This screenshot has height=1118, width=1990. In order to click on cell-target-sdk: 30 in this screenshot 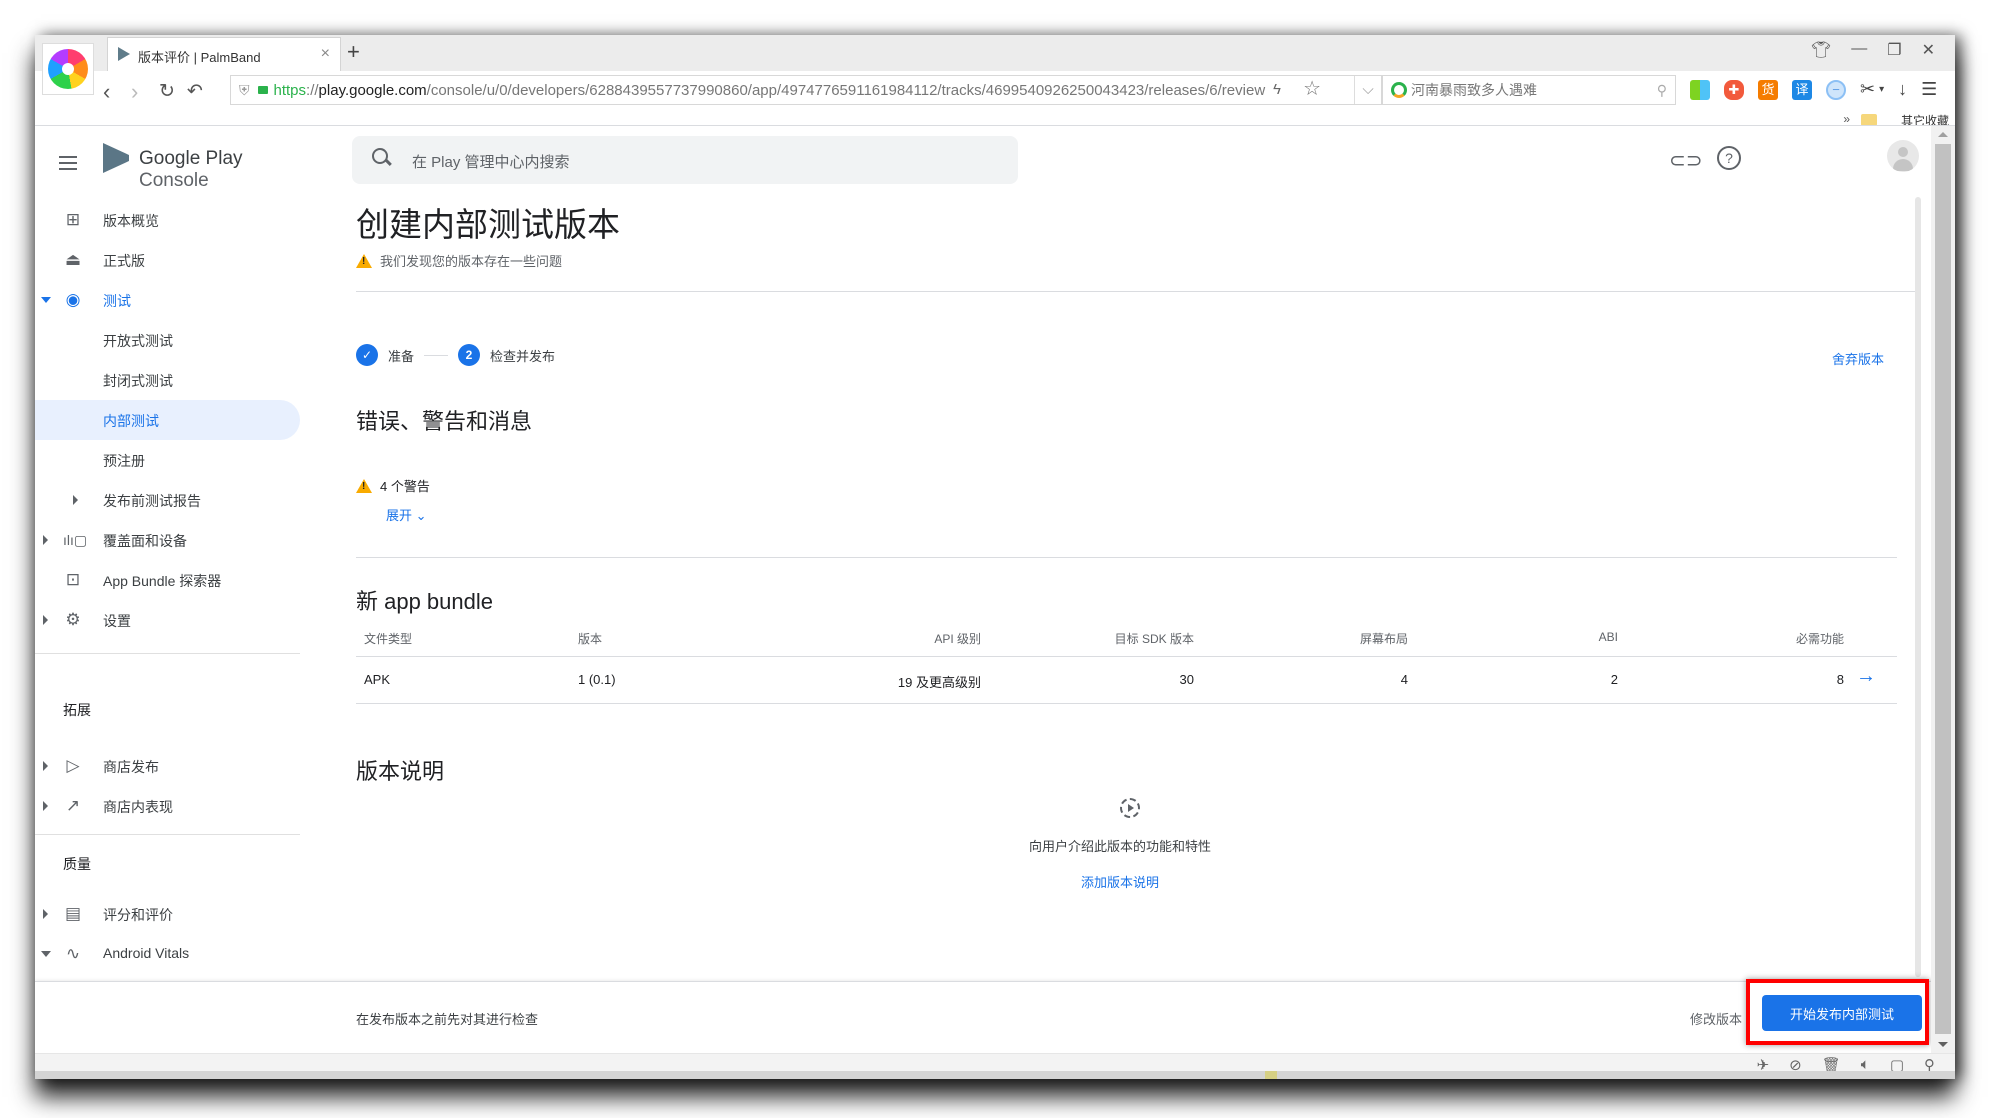, I will do `click(1186, 679)`.